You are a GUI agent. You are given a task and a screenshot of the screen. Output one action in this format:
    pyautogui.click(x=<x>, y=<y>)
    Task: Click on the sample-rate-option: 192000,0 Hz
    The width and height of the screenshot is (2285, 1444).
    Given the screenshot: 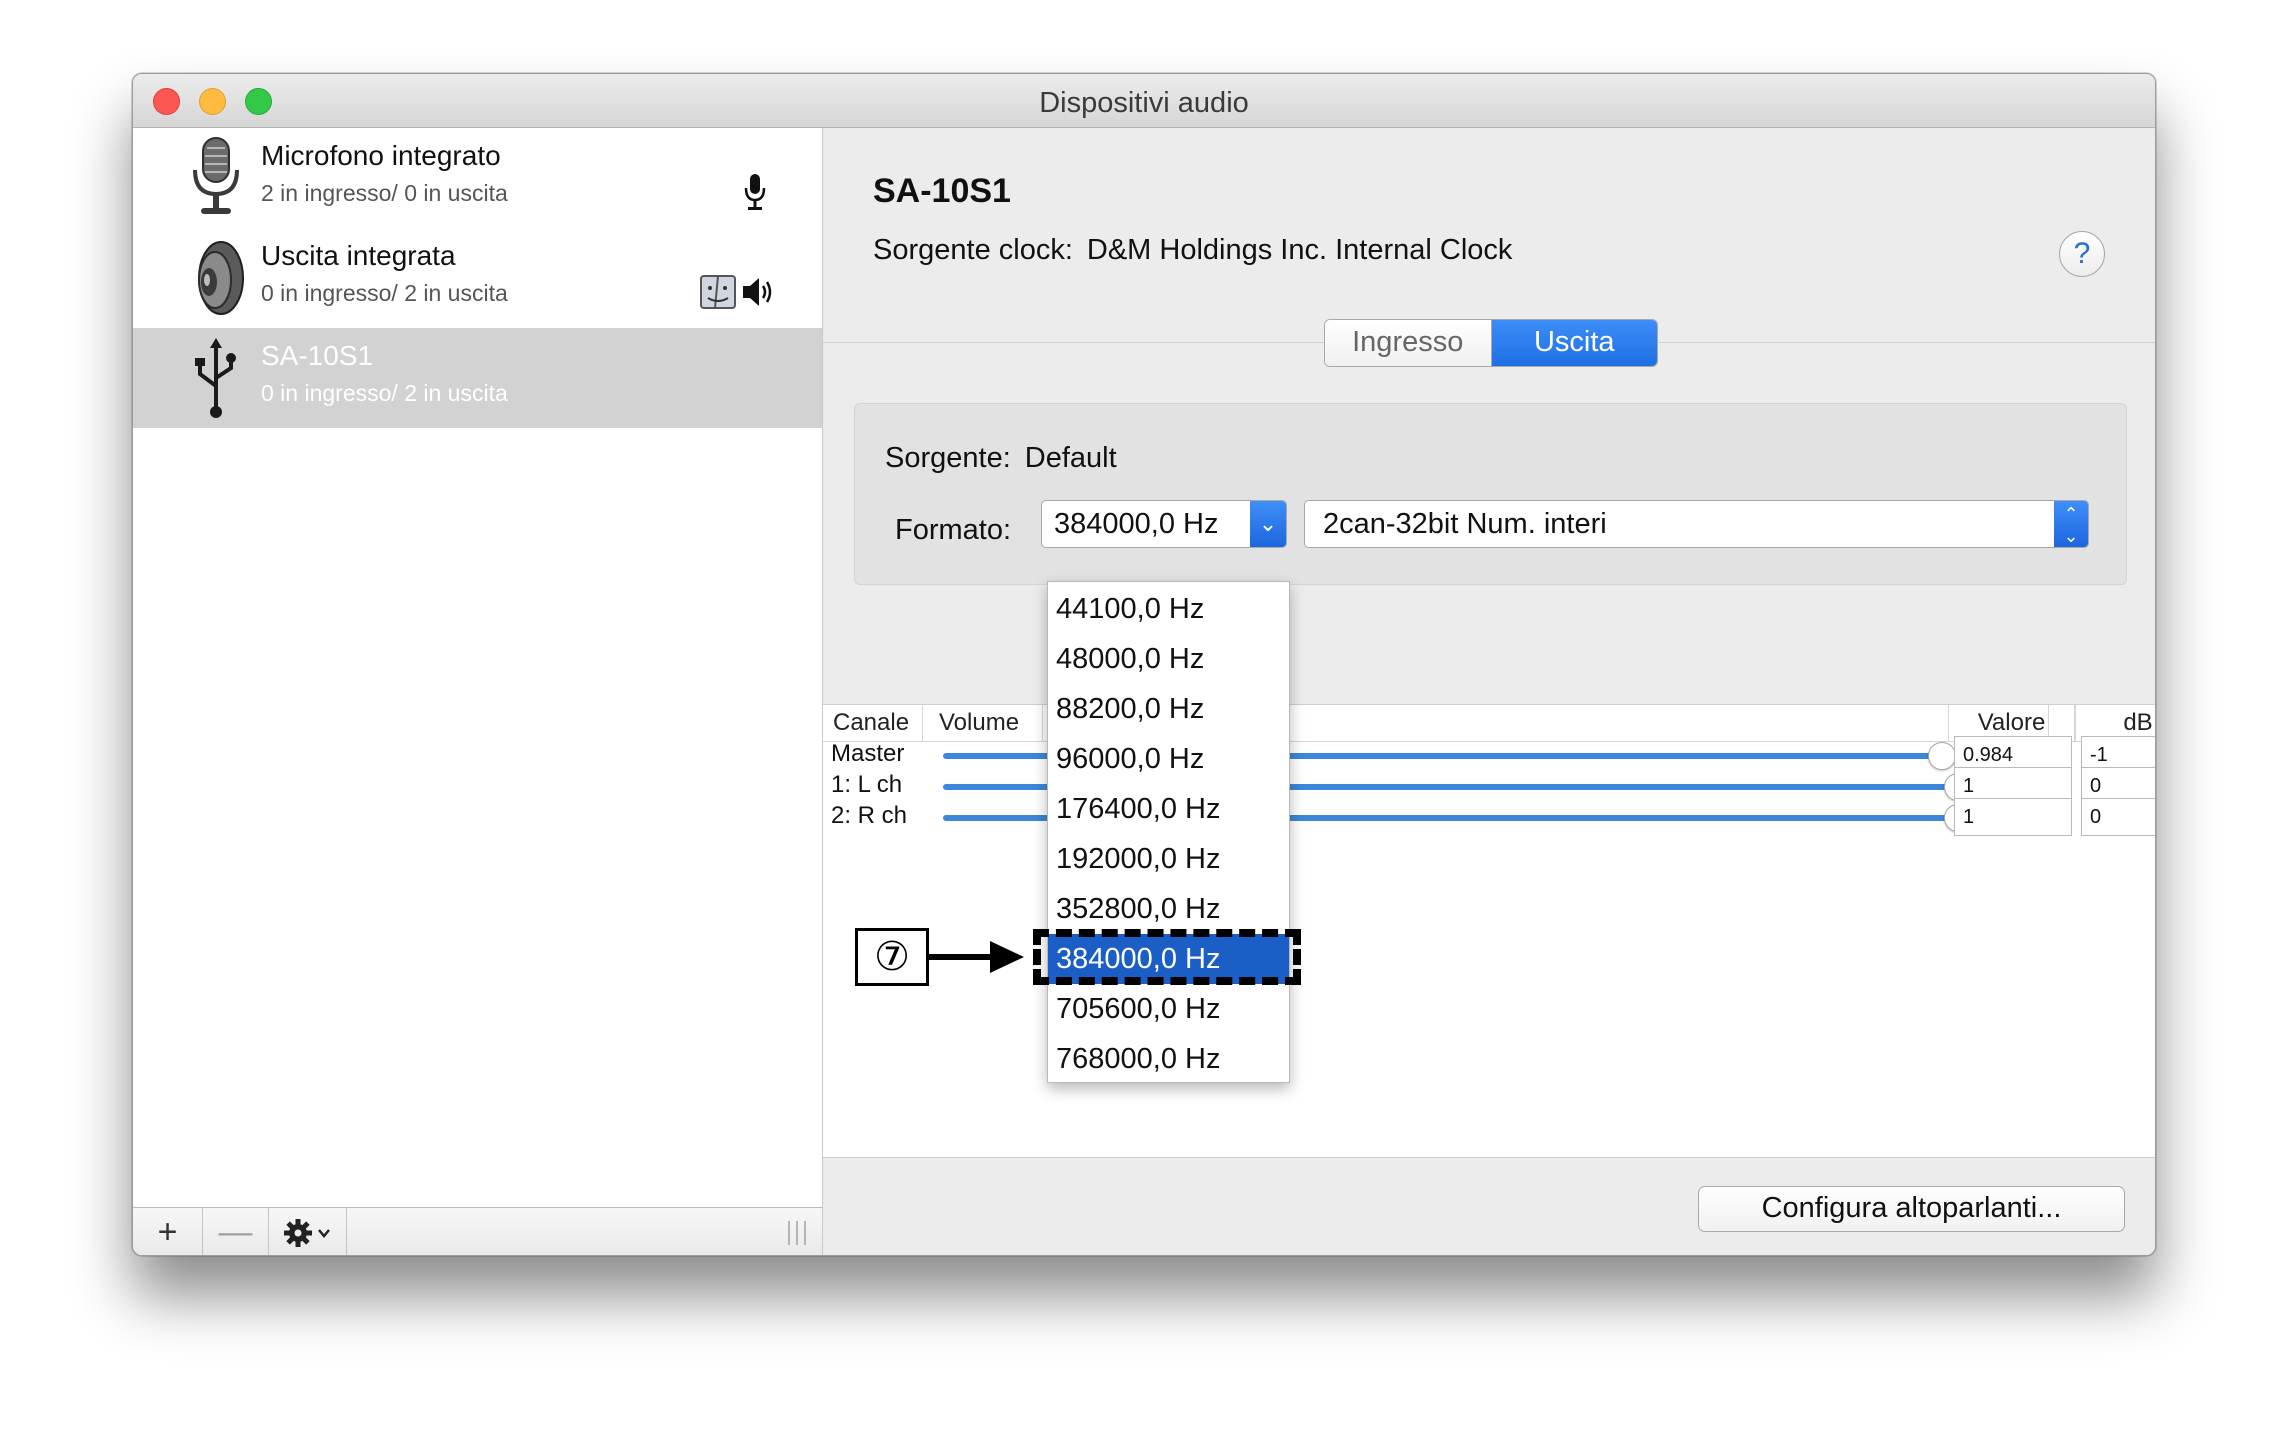 What is the action you would take?
    pyautogui.click(x=1168, y=859)
    